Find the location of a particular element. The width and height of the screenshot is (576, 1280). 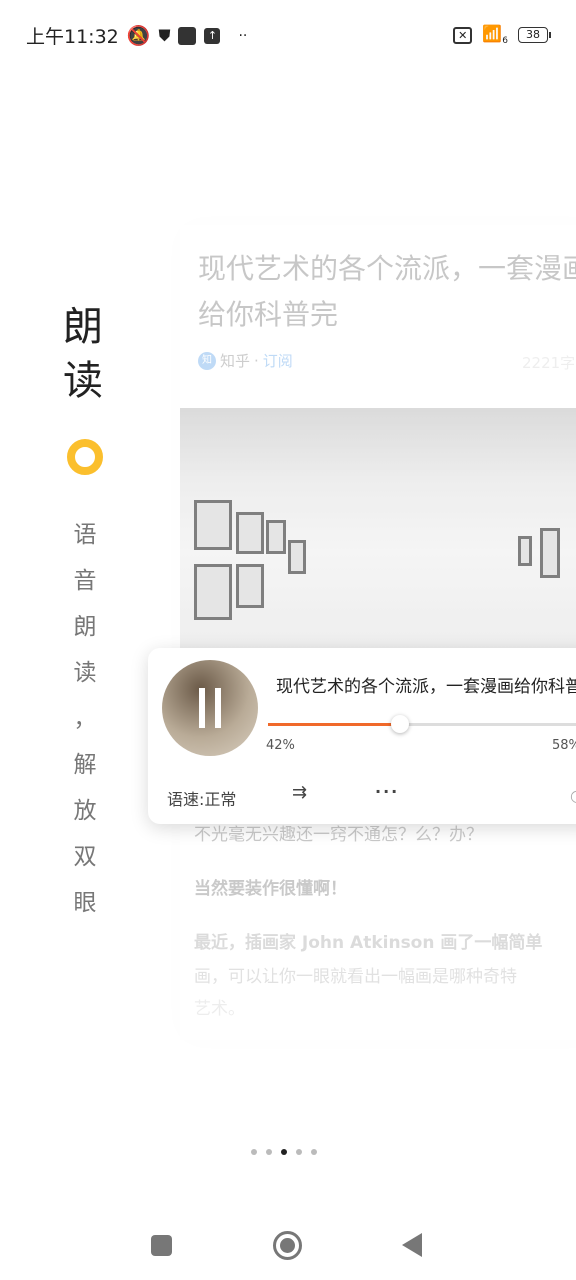

playlist-order-icon: ⇉ is located at coordinates (299, 792).